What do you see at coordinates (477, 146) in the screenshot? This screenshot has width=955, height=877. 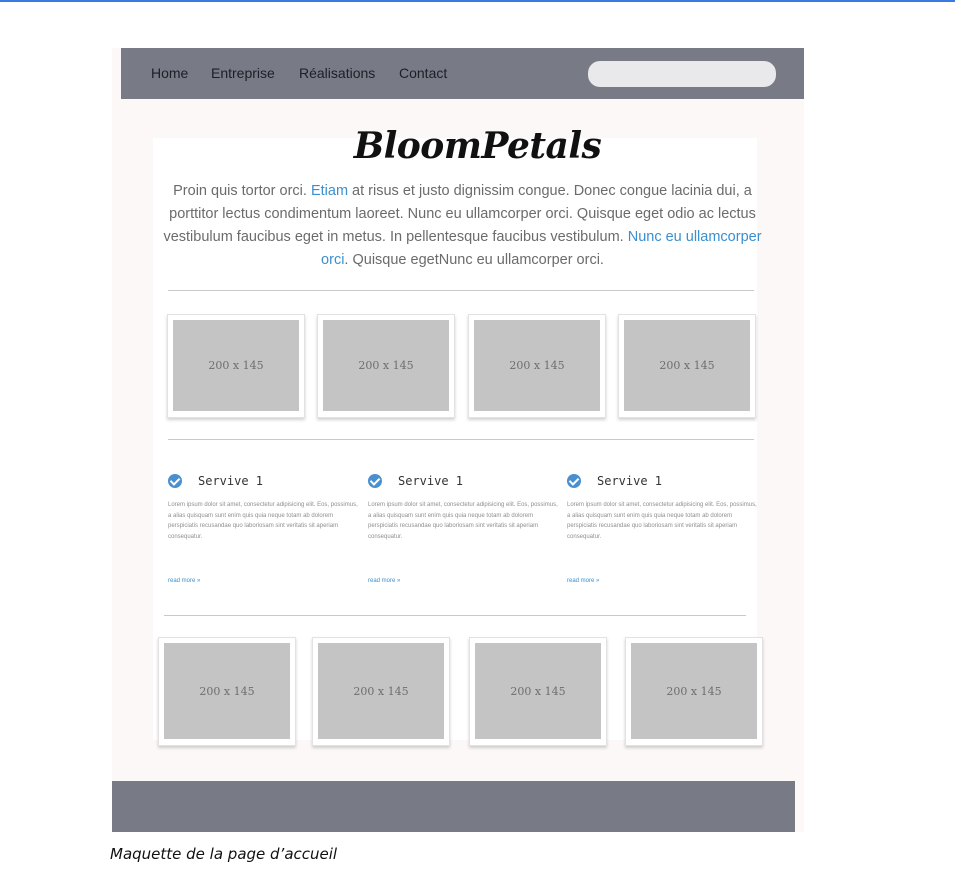 I see `brand-logo: BloomPetals` at bounding box center [477, 146].